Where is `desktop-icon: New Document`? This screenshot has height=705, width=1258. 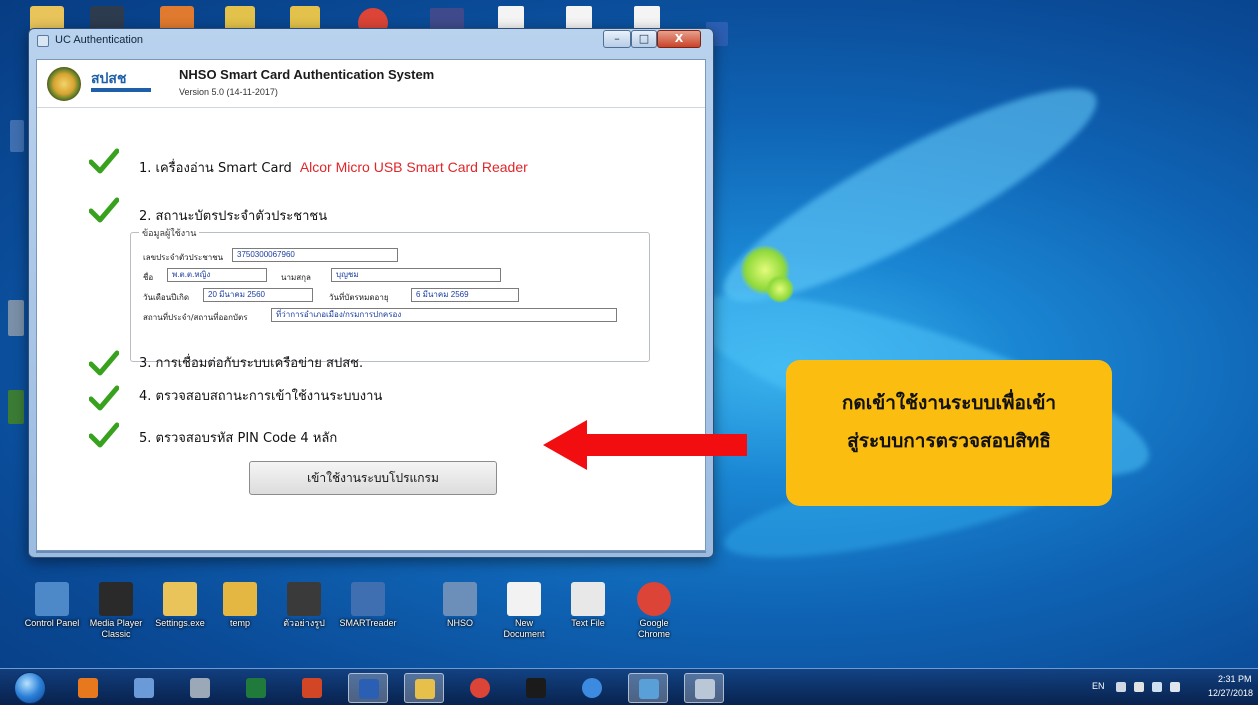 desktop-icon: New Document is located at coordinates (524, 611).